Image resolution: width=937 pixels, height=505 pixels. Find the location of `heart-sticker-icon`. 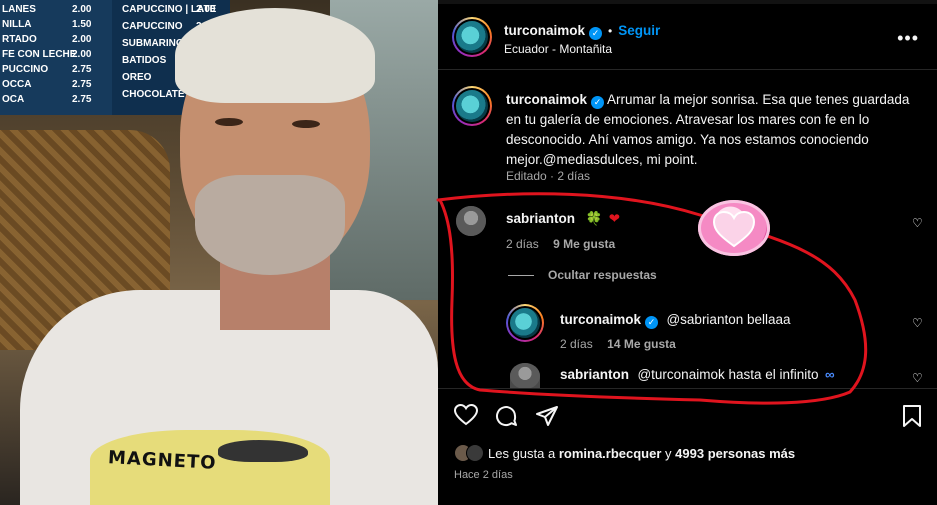

heart-sticker-icon is located at coordinates (734, 229).